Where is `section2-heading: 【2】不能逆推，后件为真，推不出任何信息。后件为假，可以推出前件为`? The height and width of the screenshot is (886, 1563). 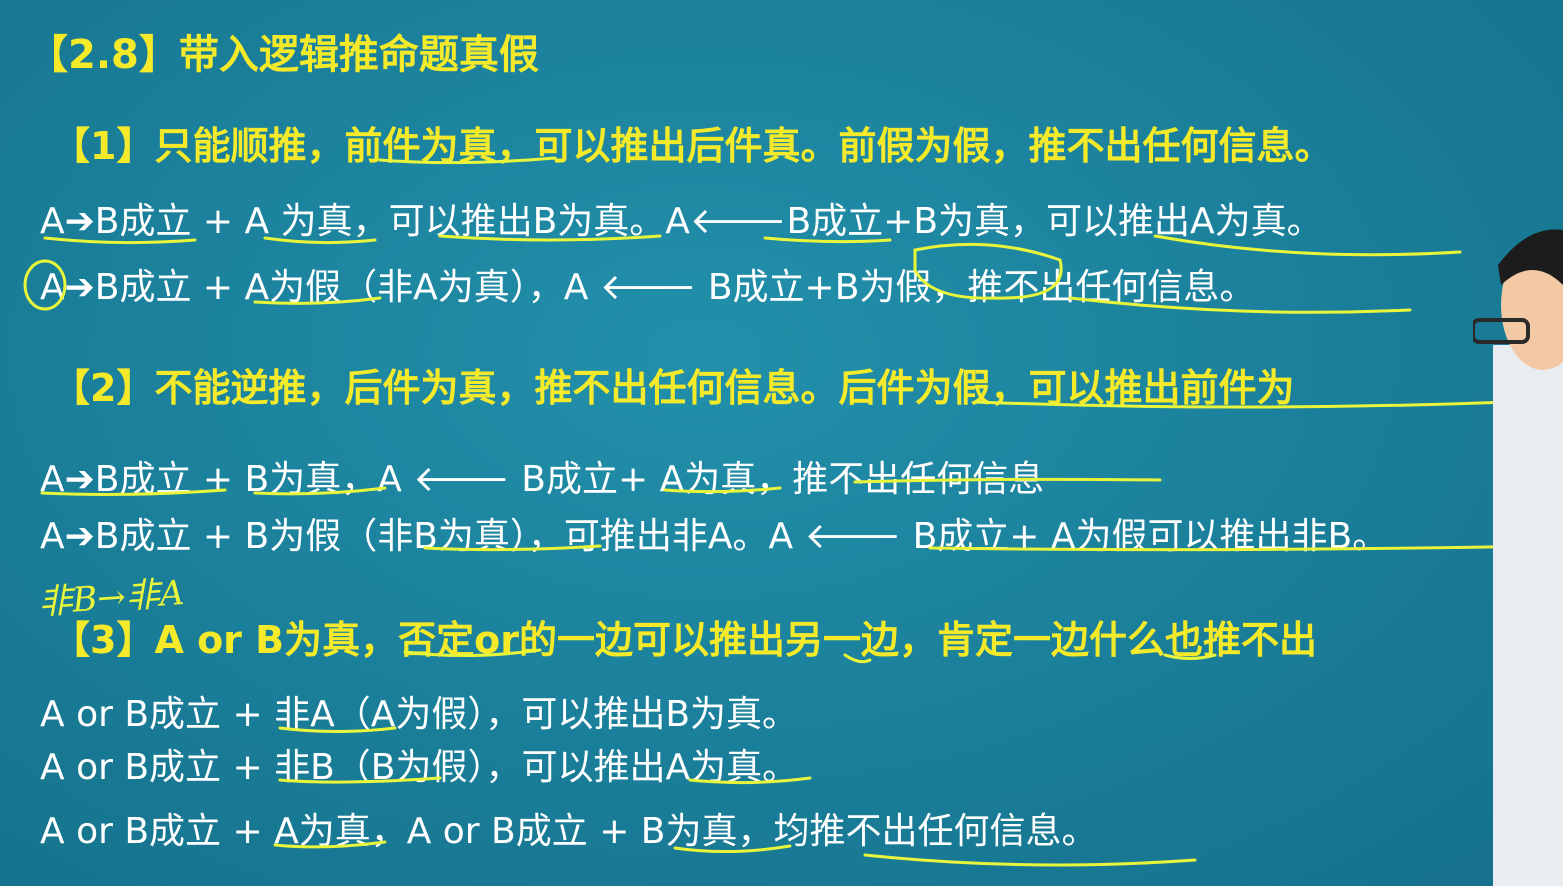
section2-heading: 【2】不能逆推，后件为真，推不出任何信息。后件为假，可以推出前件为 is located at coordinates (673, 388).